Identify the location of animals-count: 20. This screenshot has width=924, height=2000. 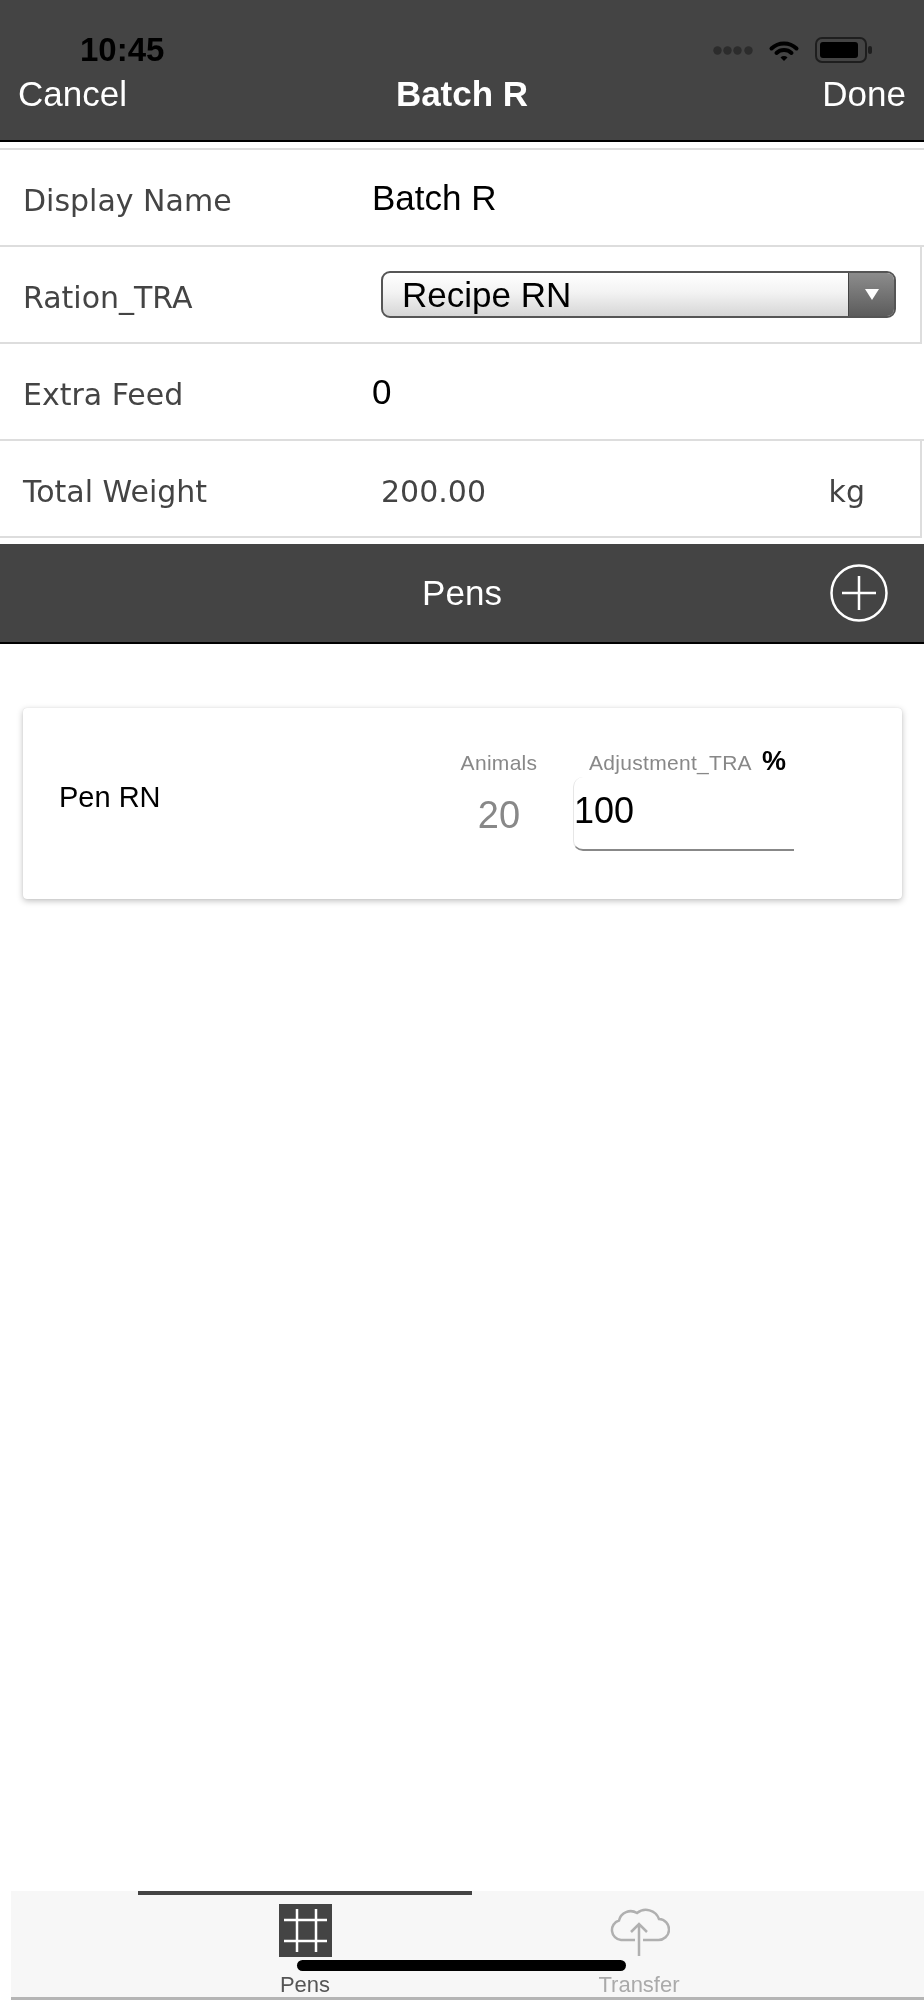
(499, 815).